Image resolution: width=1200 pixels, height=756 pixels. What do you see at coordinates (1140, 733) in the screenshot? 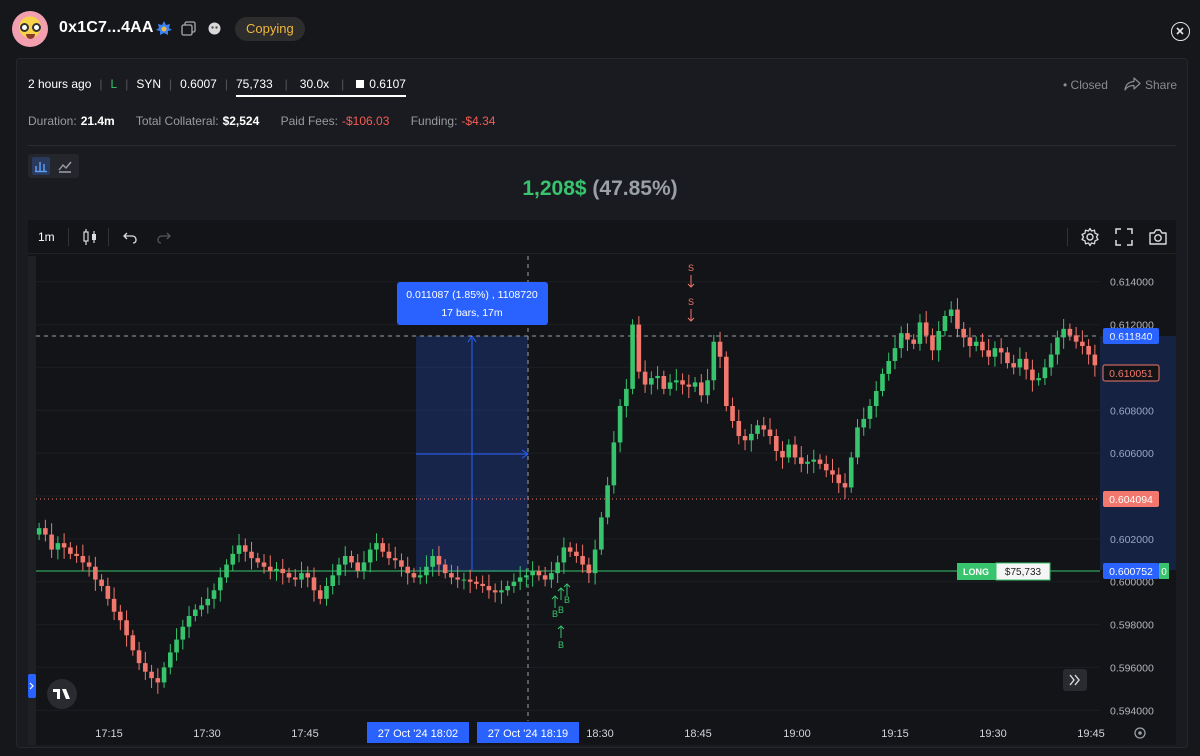
I see `axis-settings-icon-center` at bounding box center [1140, 733].